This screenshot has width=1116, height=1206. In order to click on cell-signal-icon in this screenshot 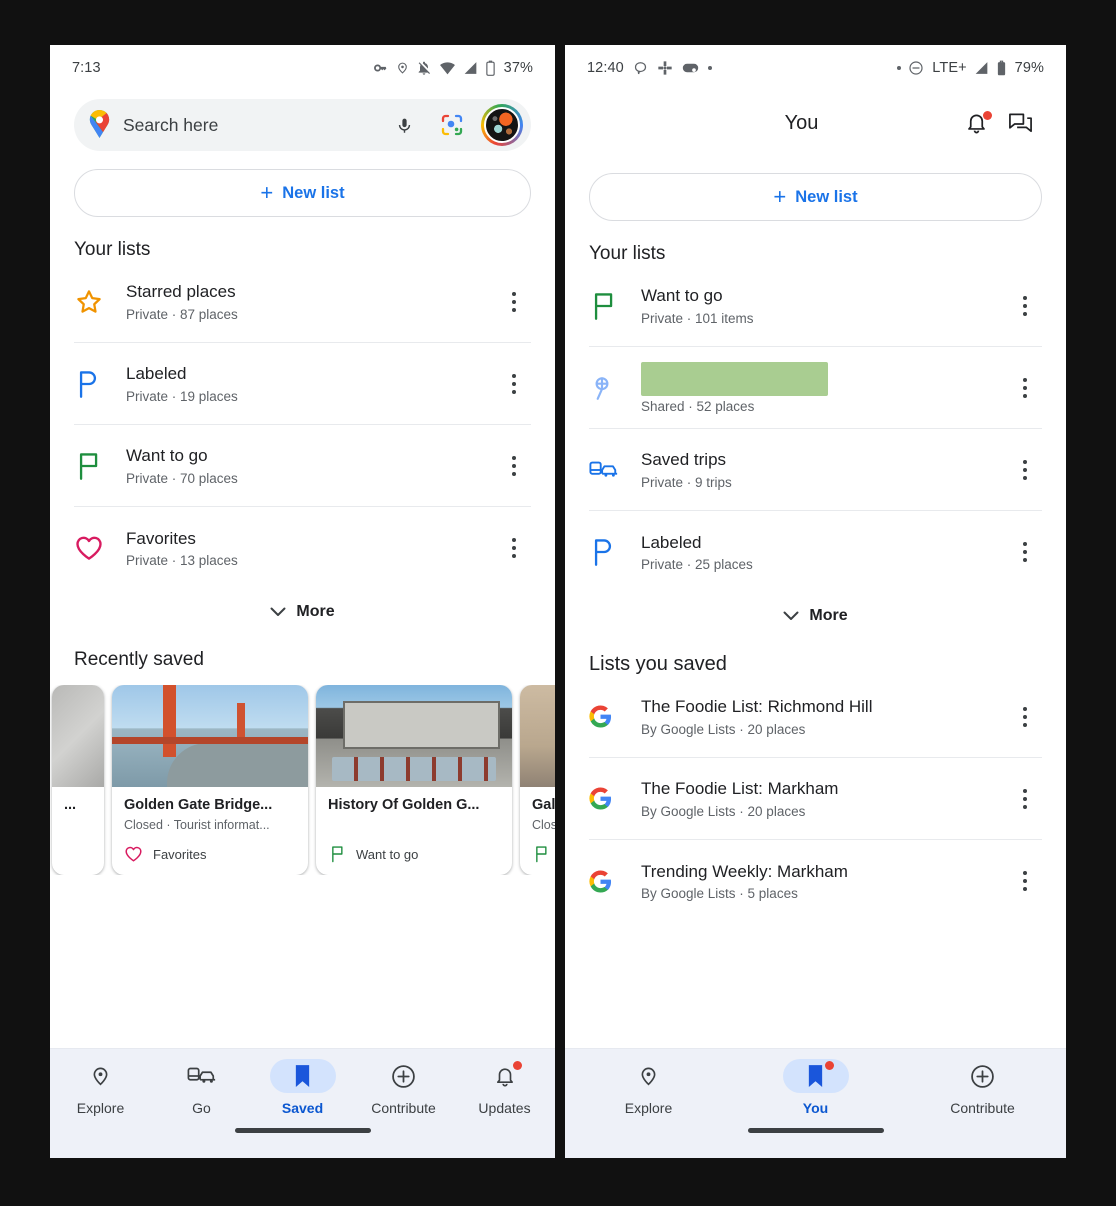, I will do `click(981, 68)`.